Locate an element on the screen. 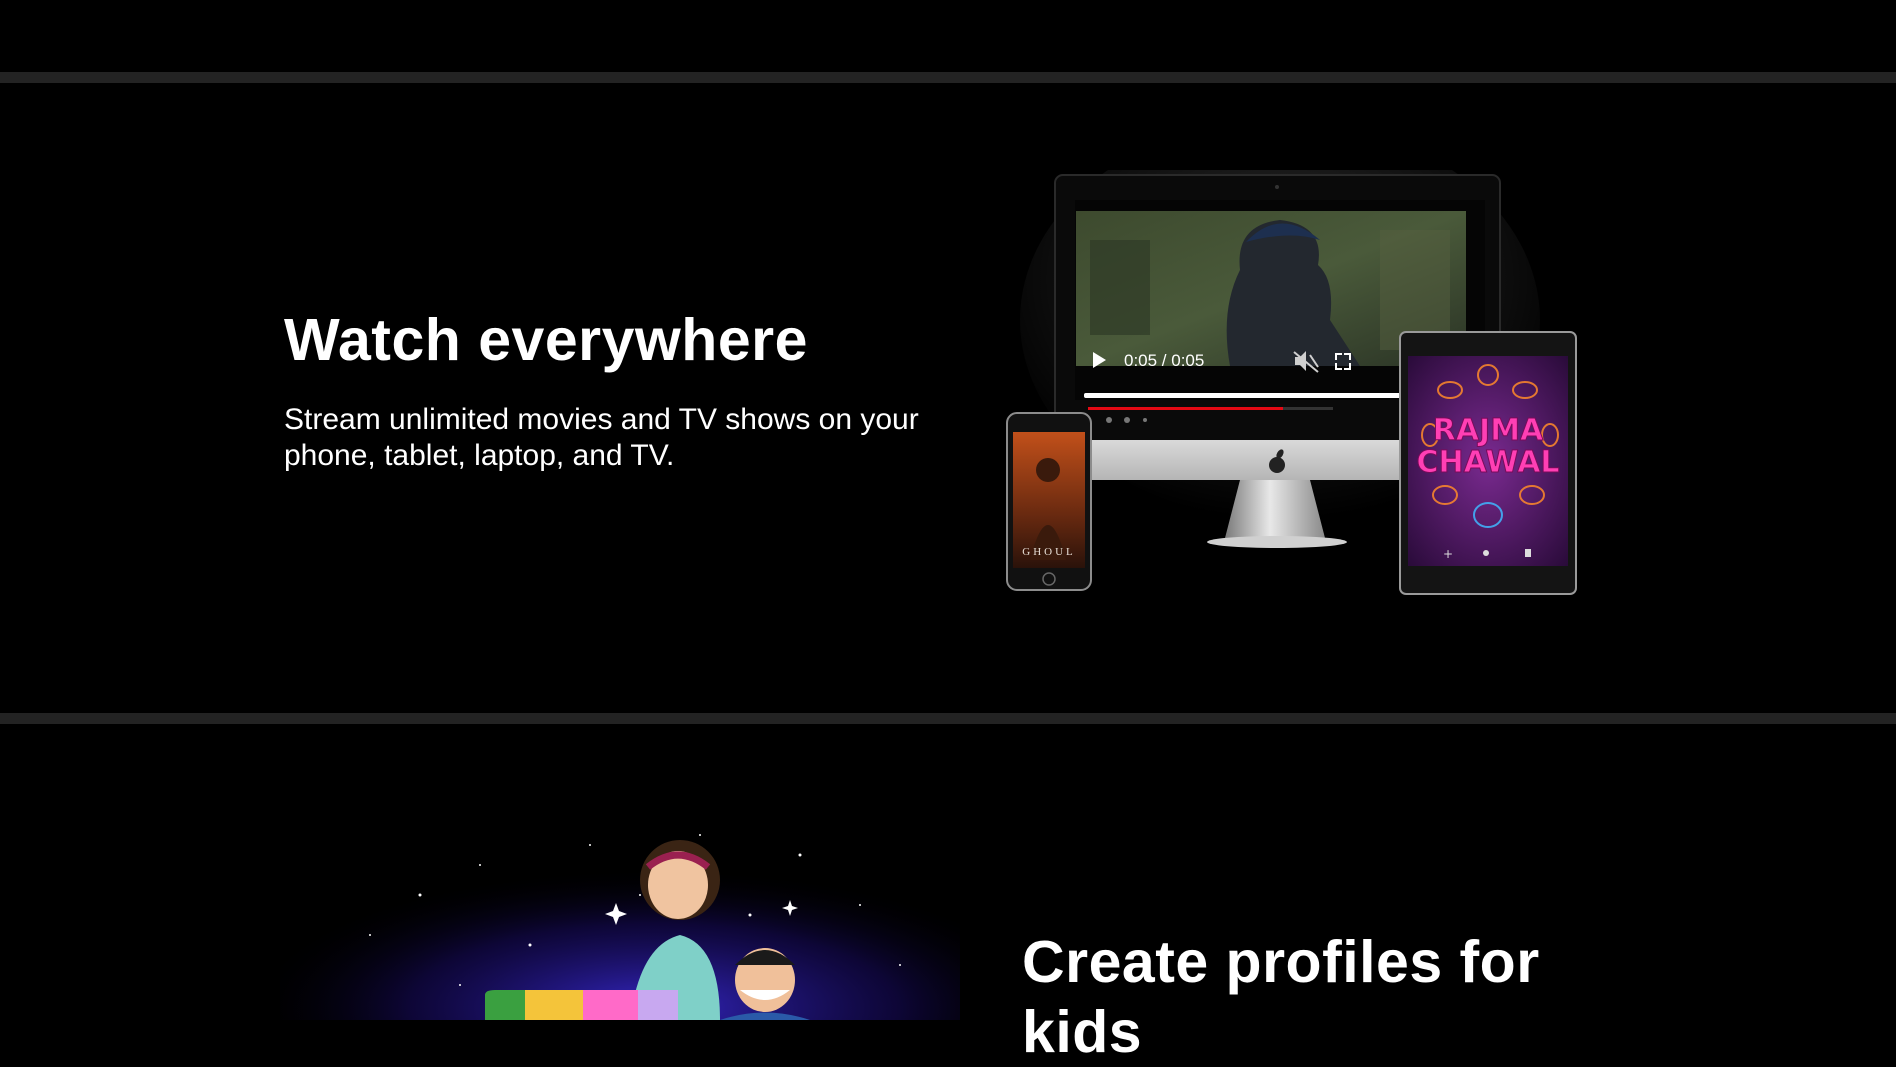 This screenshot has height=1067, width=1896. share-icon is located at coordinates (1528, 553).